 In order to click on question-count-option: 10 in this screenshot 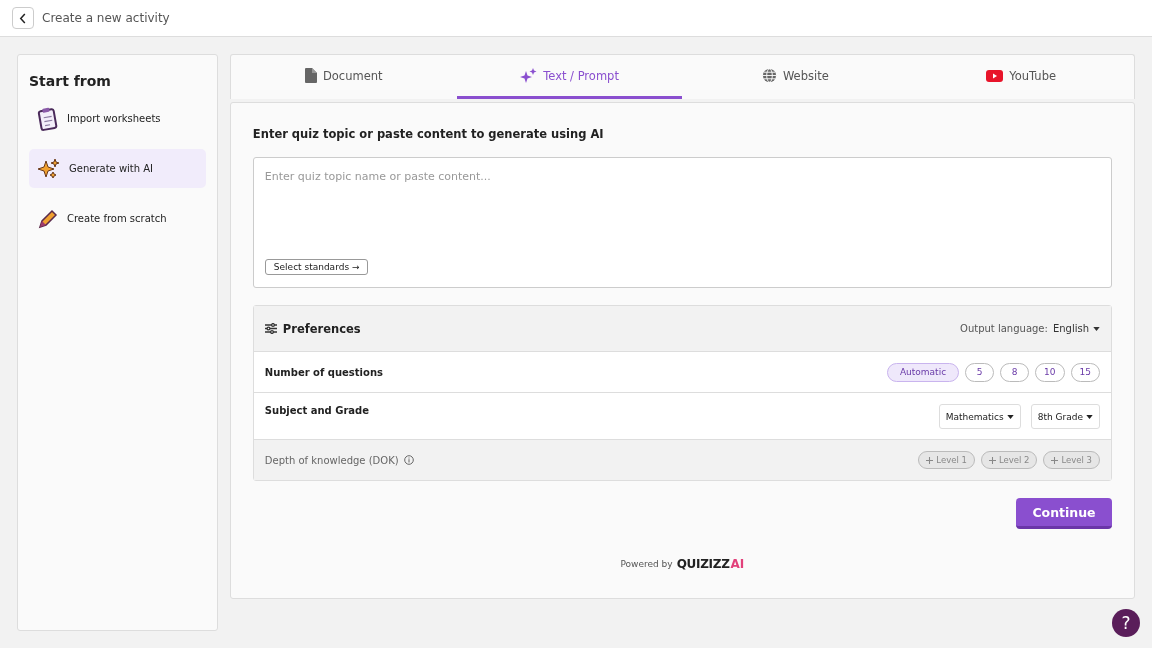, I will do `click(1050, 372)`.